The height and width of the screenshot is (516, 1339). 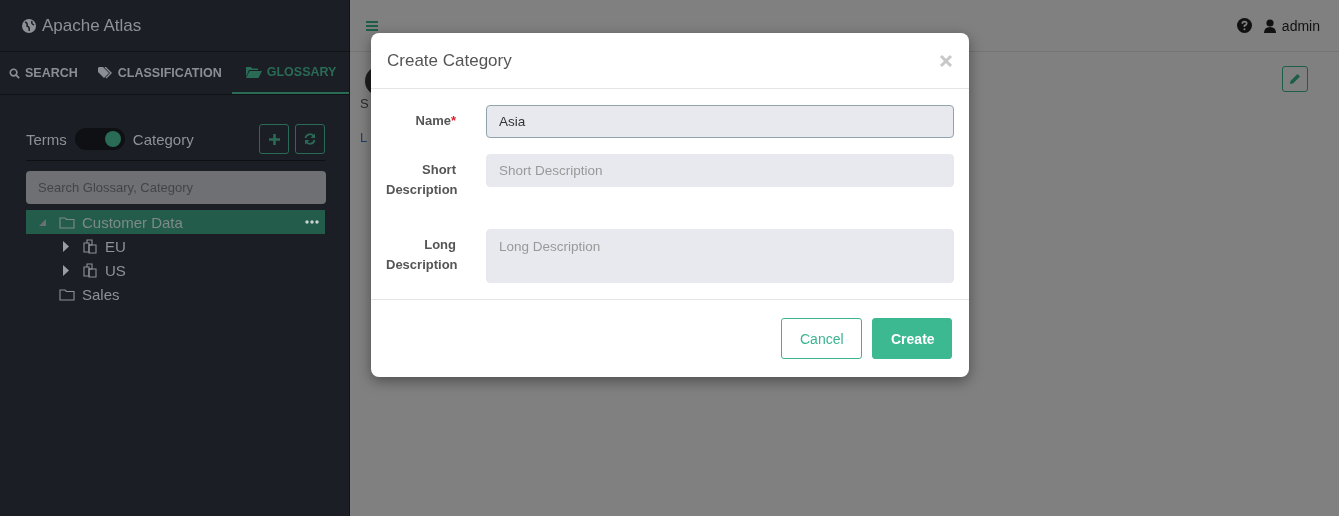 I want to click on menu-icon, so click(x=372, y=25).